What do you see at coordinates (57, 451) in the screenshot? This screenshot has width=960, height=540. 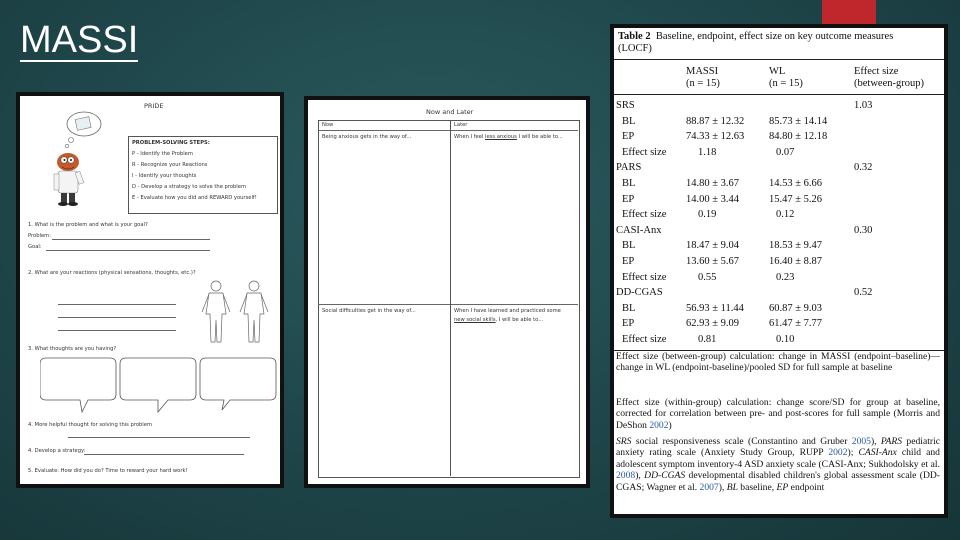 I see `question-5: 4. Develop a strategy:` at bounding box center [57, 451].